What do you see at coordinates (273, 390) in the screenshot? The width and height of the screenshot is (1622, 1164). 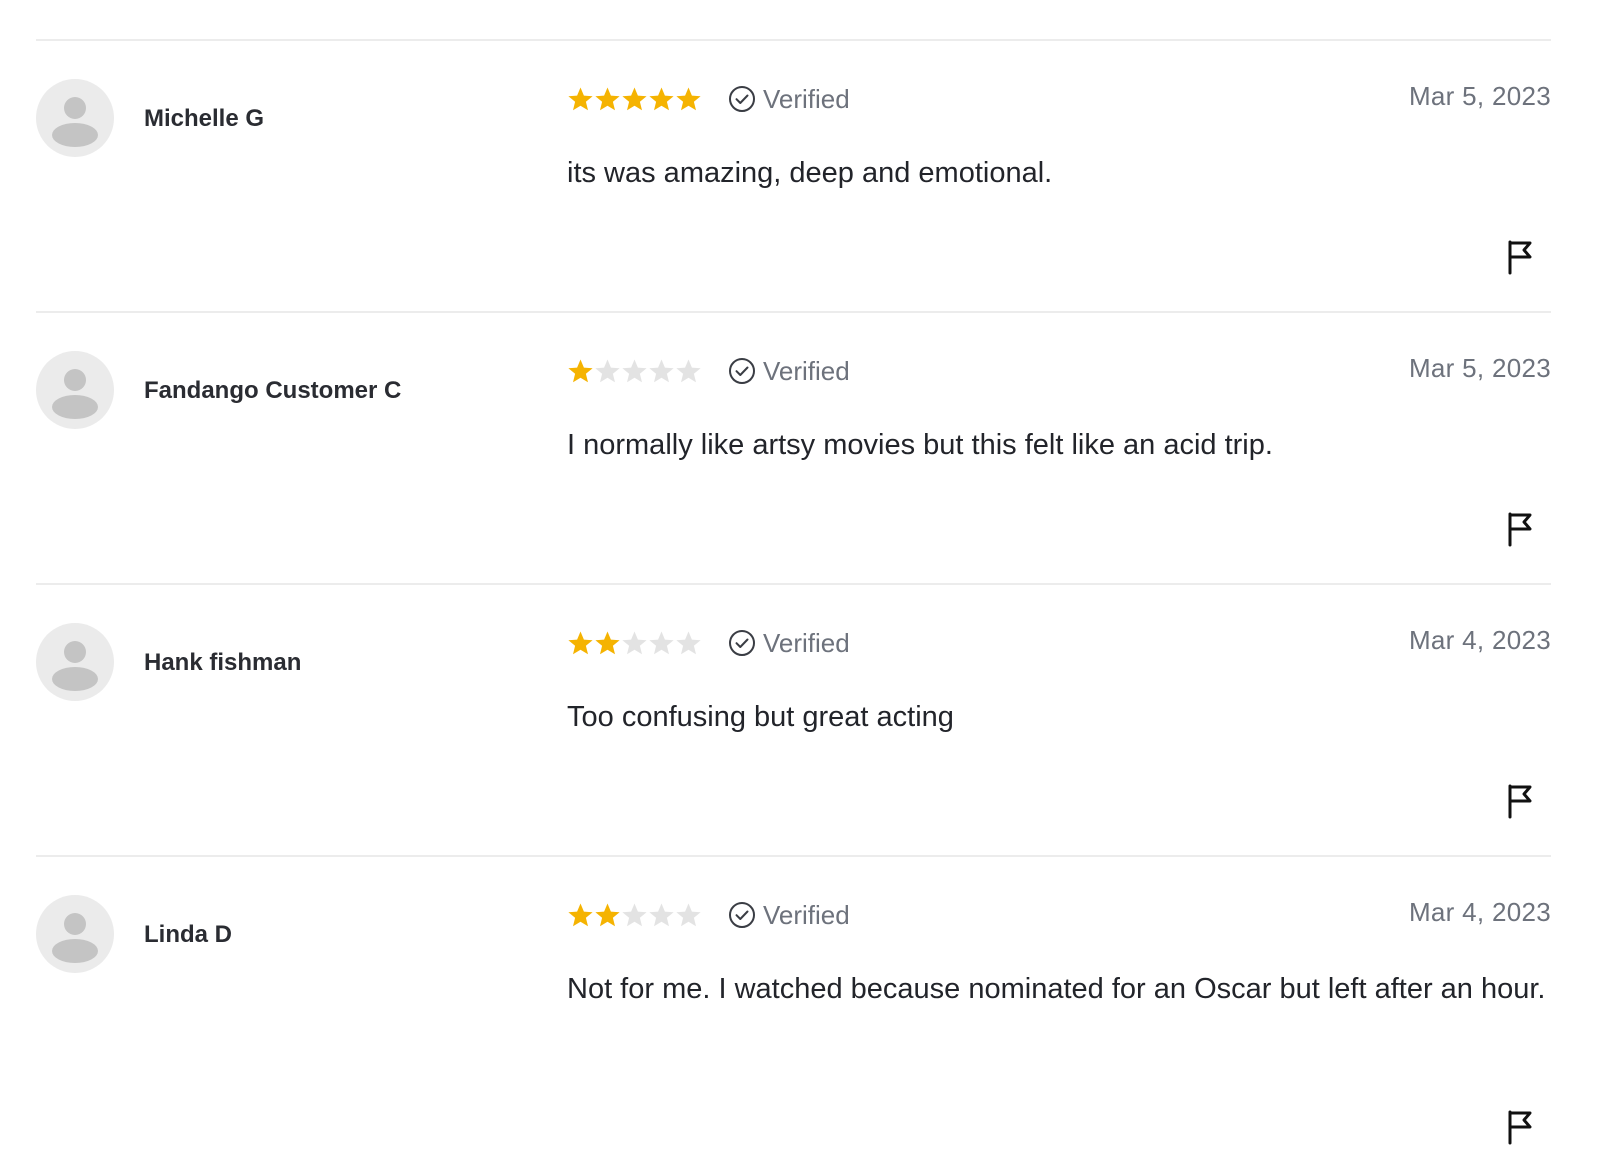 I see `reviewer-name: Fandango Customer C` at bounding box center [273, 390].